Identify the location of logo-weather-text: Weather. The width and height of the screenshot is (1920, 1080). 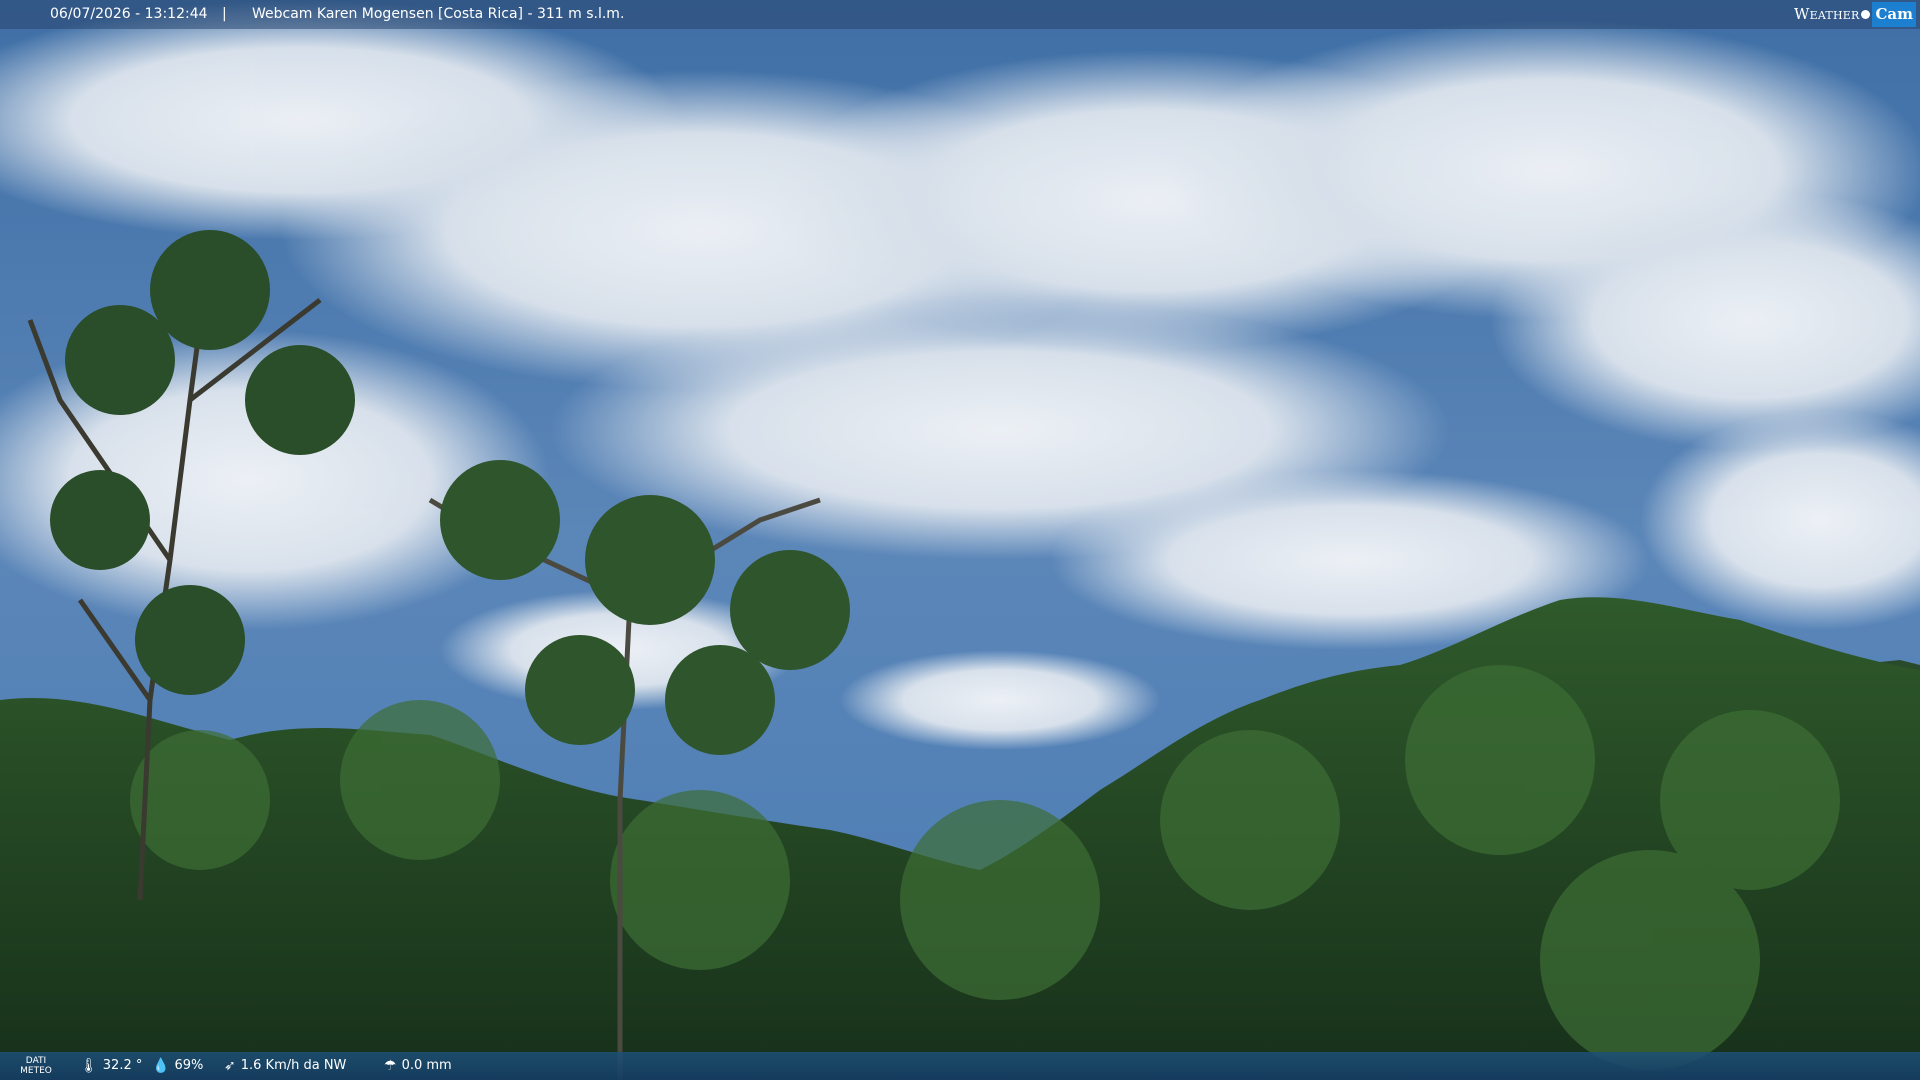
(1827, 14).